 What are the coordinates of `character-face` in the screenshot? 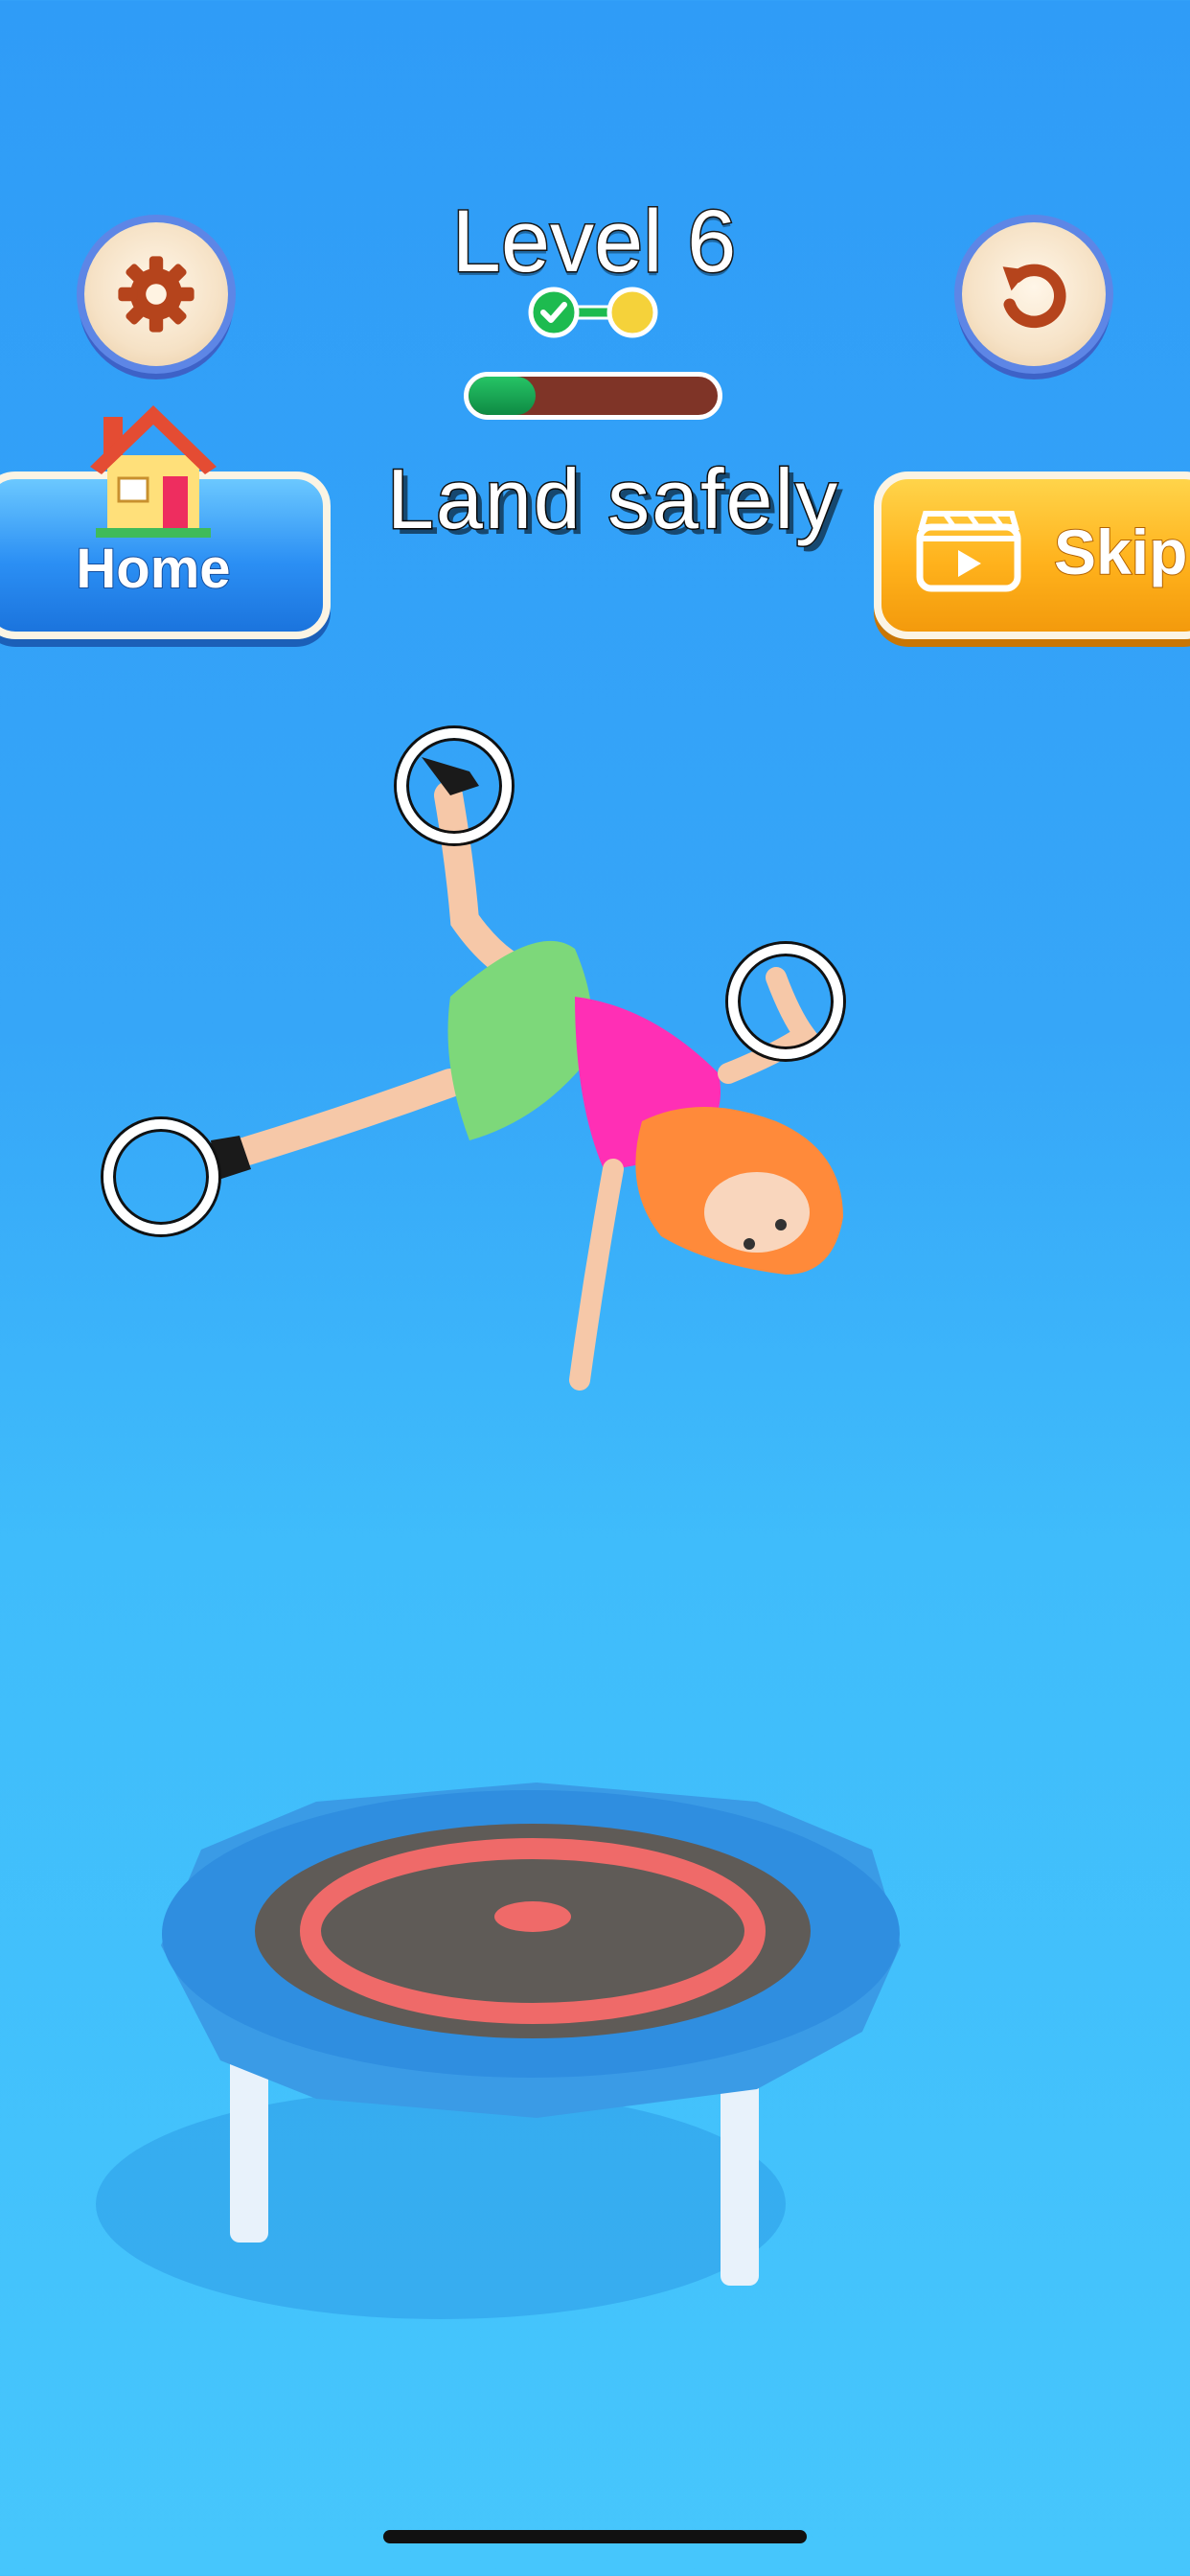 It's located at (757, 1212).